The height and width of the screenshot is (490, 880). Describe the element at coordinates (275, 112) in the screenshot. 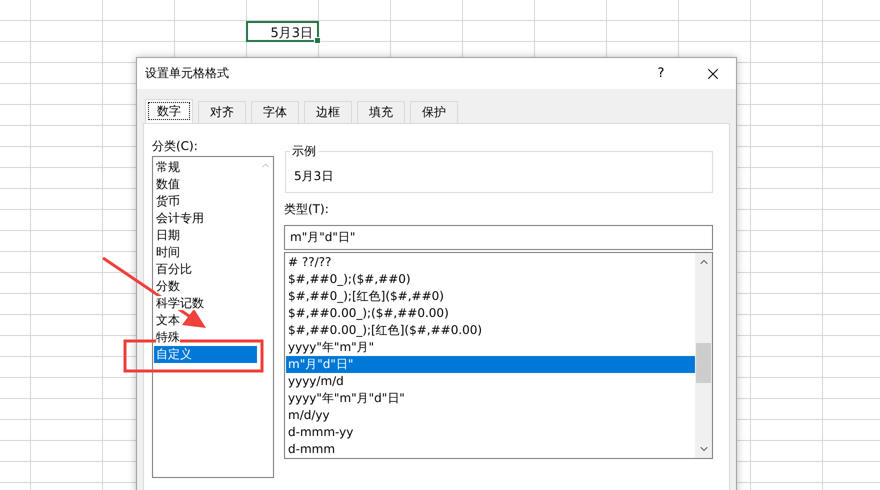

I see `tab: 字体` at that location.